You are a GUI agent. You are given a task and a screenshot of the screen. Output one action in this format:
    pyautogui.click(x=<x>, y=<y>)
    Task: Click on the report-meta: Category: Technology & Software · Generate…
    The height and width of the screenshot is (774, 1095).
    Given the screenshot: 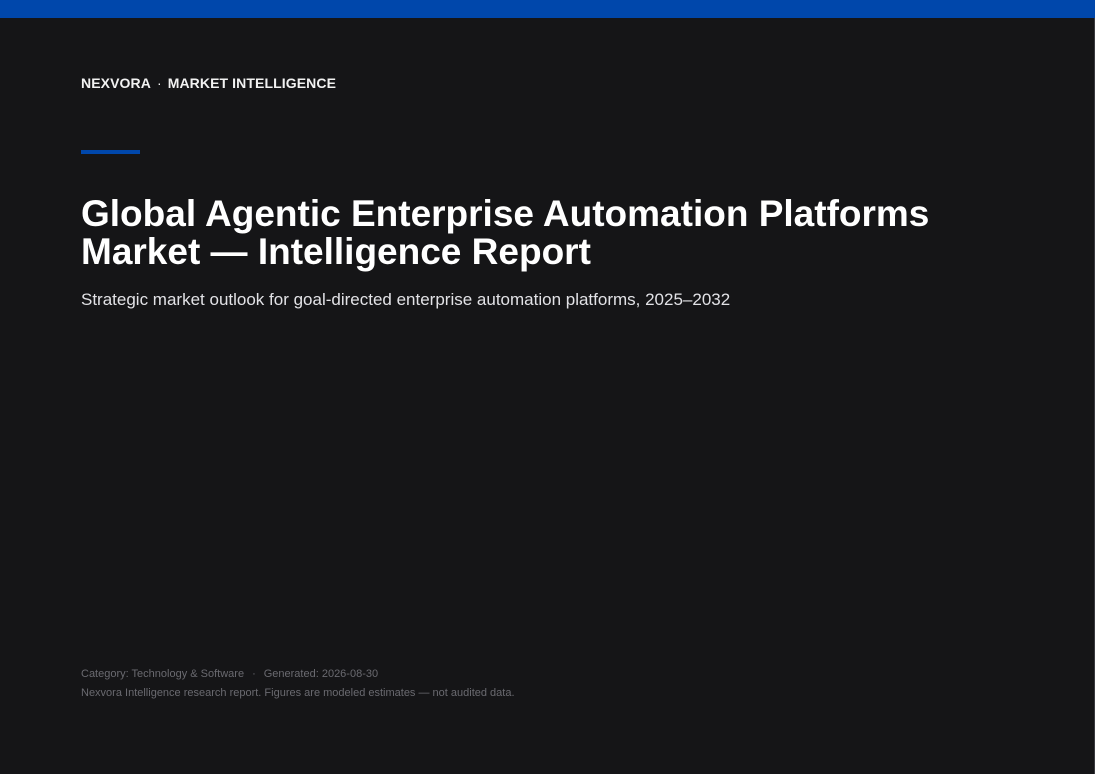 What is the action you would take?
    pyautogui.click(x=229, y=674)
    